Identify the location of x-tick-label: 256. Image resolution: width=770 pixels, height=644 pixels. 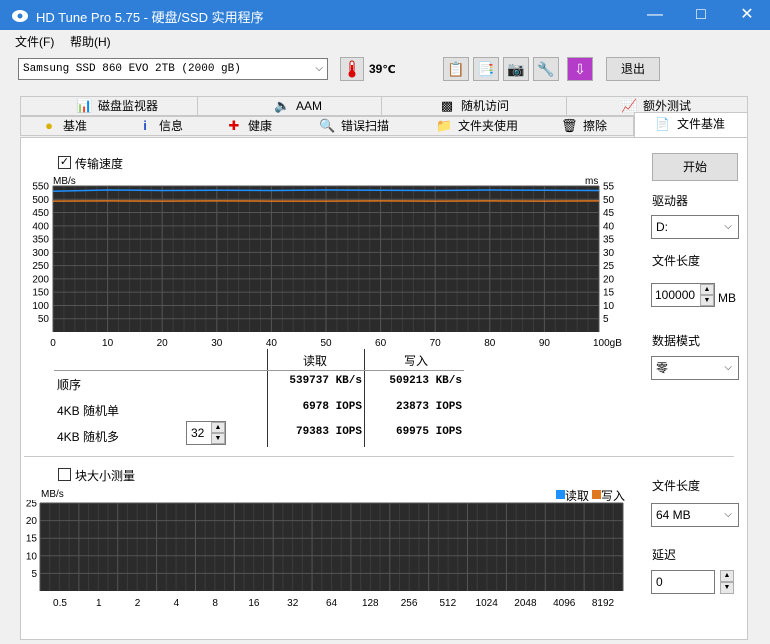
(409, 603).